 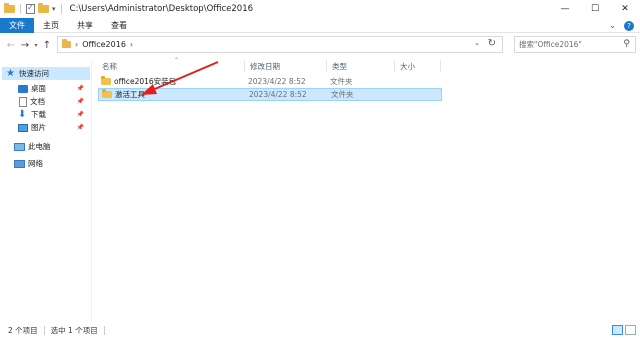 I want to click on search-input: 搜索"Office2016" ⚲, so click(x=575, y=44).